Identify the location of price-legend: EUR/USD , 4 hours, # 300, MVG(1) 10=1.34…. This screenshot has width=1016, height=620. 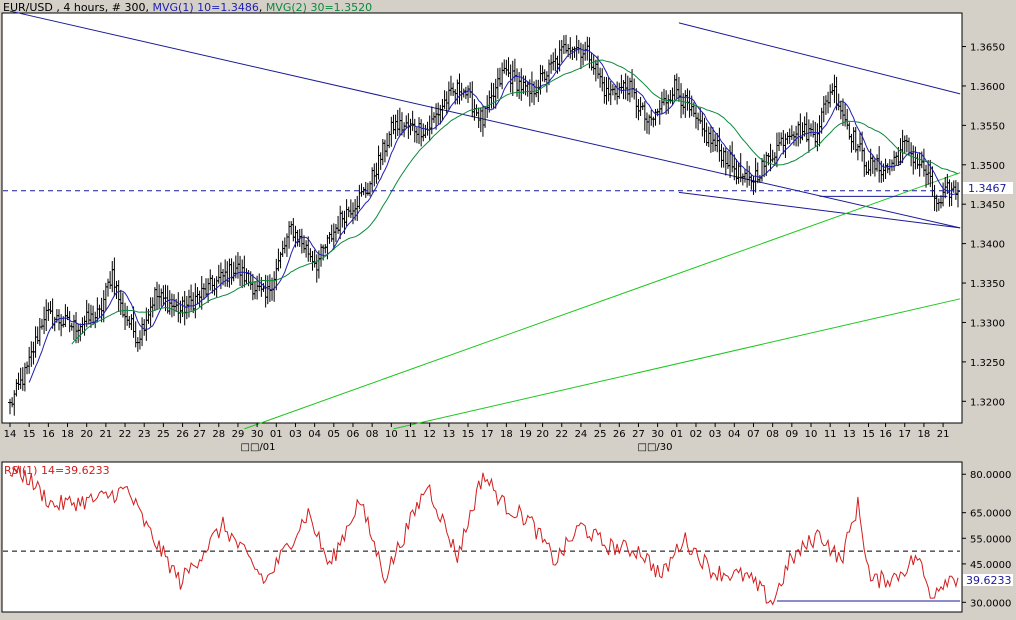
(187, 7).